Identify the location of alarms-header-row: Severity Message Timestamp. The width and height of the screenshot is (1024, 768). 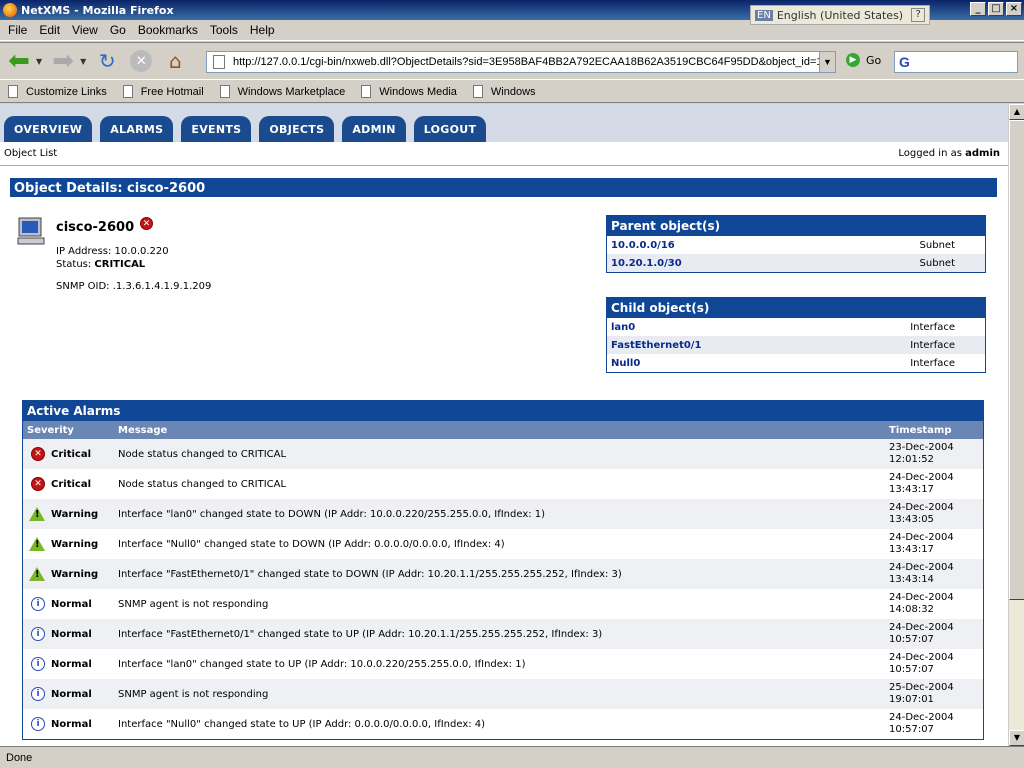
(503, 430).